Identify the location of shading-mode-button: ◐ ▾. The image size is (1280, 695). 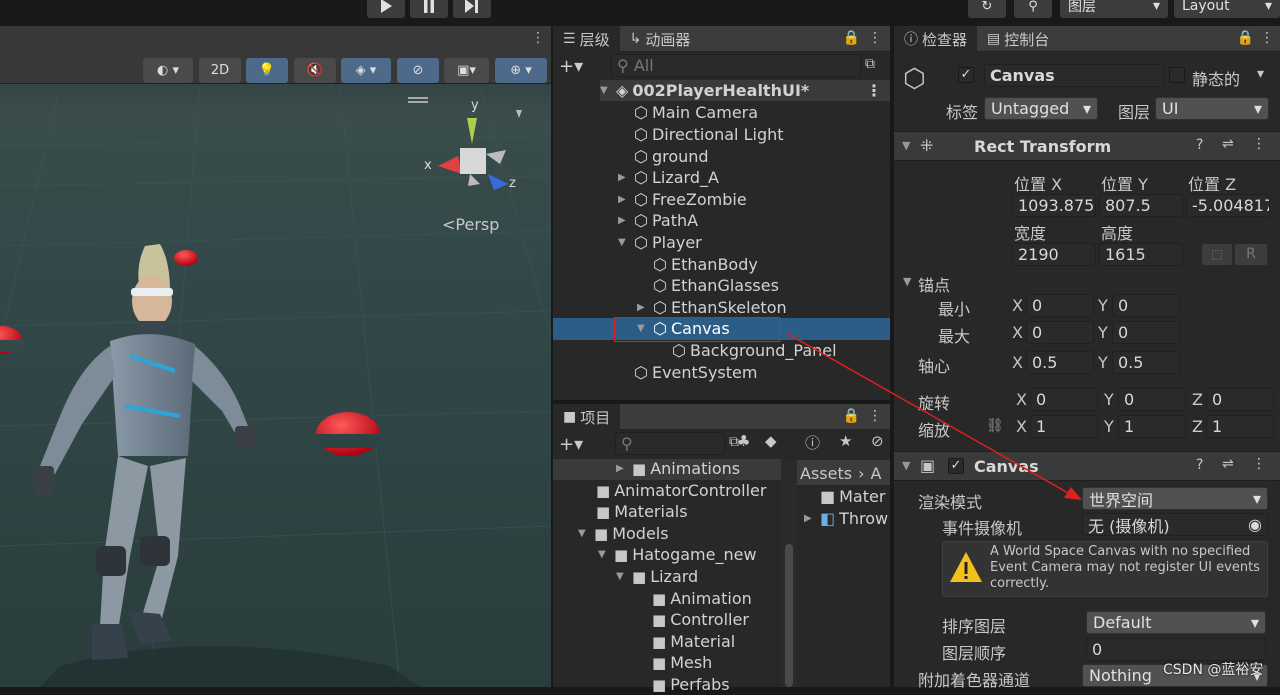
(168, 70).